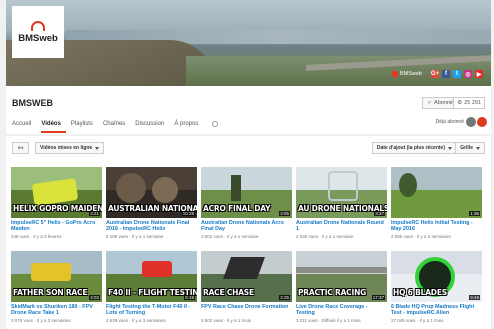 The height and width of the screenshot is (329, 494). What do you see at coordinates (246, 178) in the screenshot?
I see `thumbnail-sky` at bounding box center [246, 178].